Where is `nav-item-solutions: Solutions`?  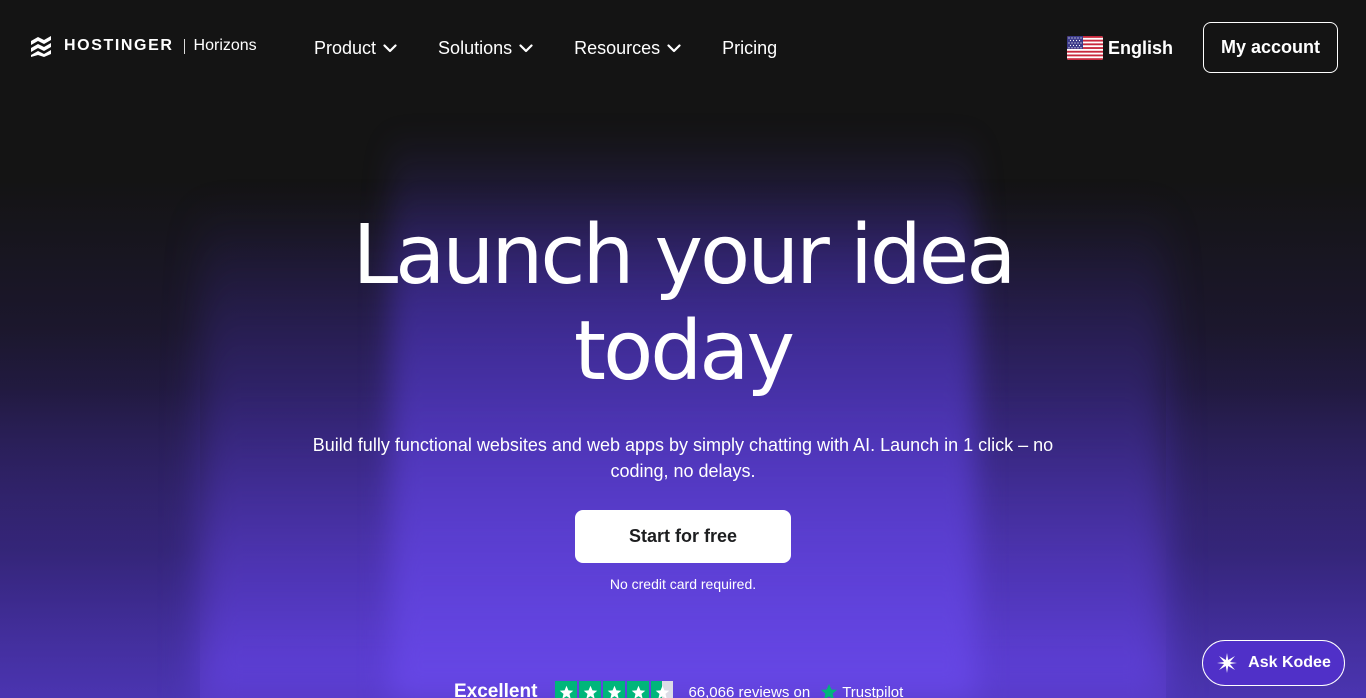 nav-item-solutions: Solutions is located at coordinates (485, 48).